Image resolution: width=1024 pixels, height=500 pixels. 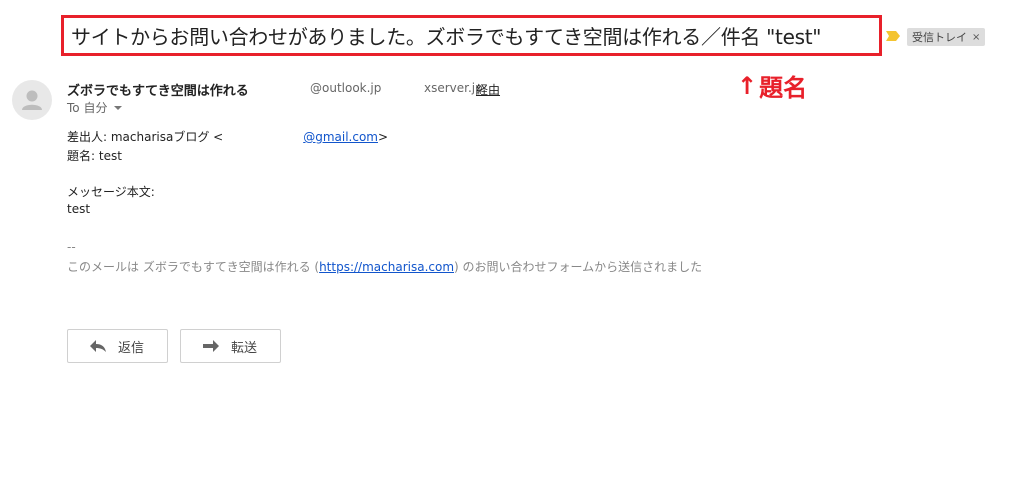 What do you see at coordinates (939, 37) in the screenshot?
I see `inbox-label-text: 受信トレイ` at bounding box center [939, 37].